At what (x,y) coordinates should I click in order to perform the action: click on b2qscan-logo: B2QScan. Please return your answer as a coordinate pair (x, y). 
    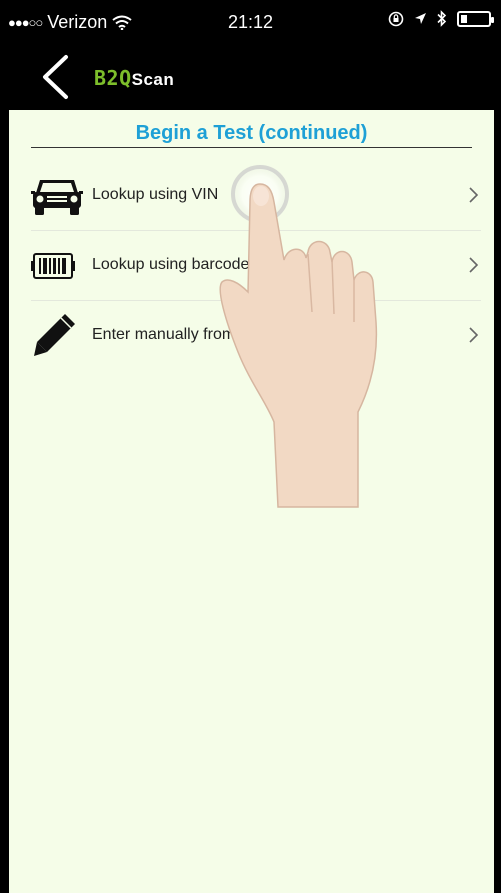
    Looking at the image, I should click on (134, 78).